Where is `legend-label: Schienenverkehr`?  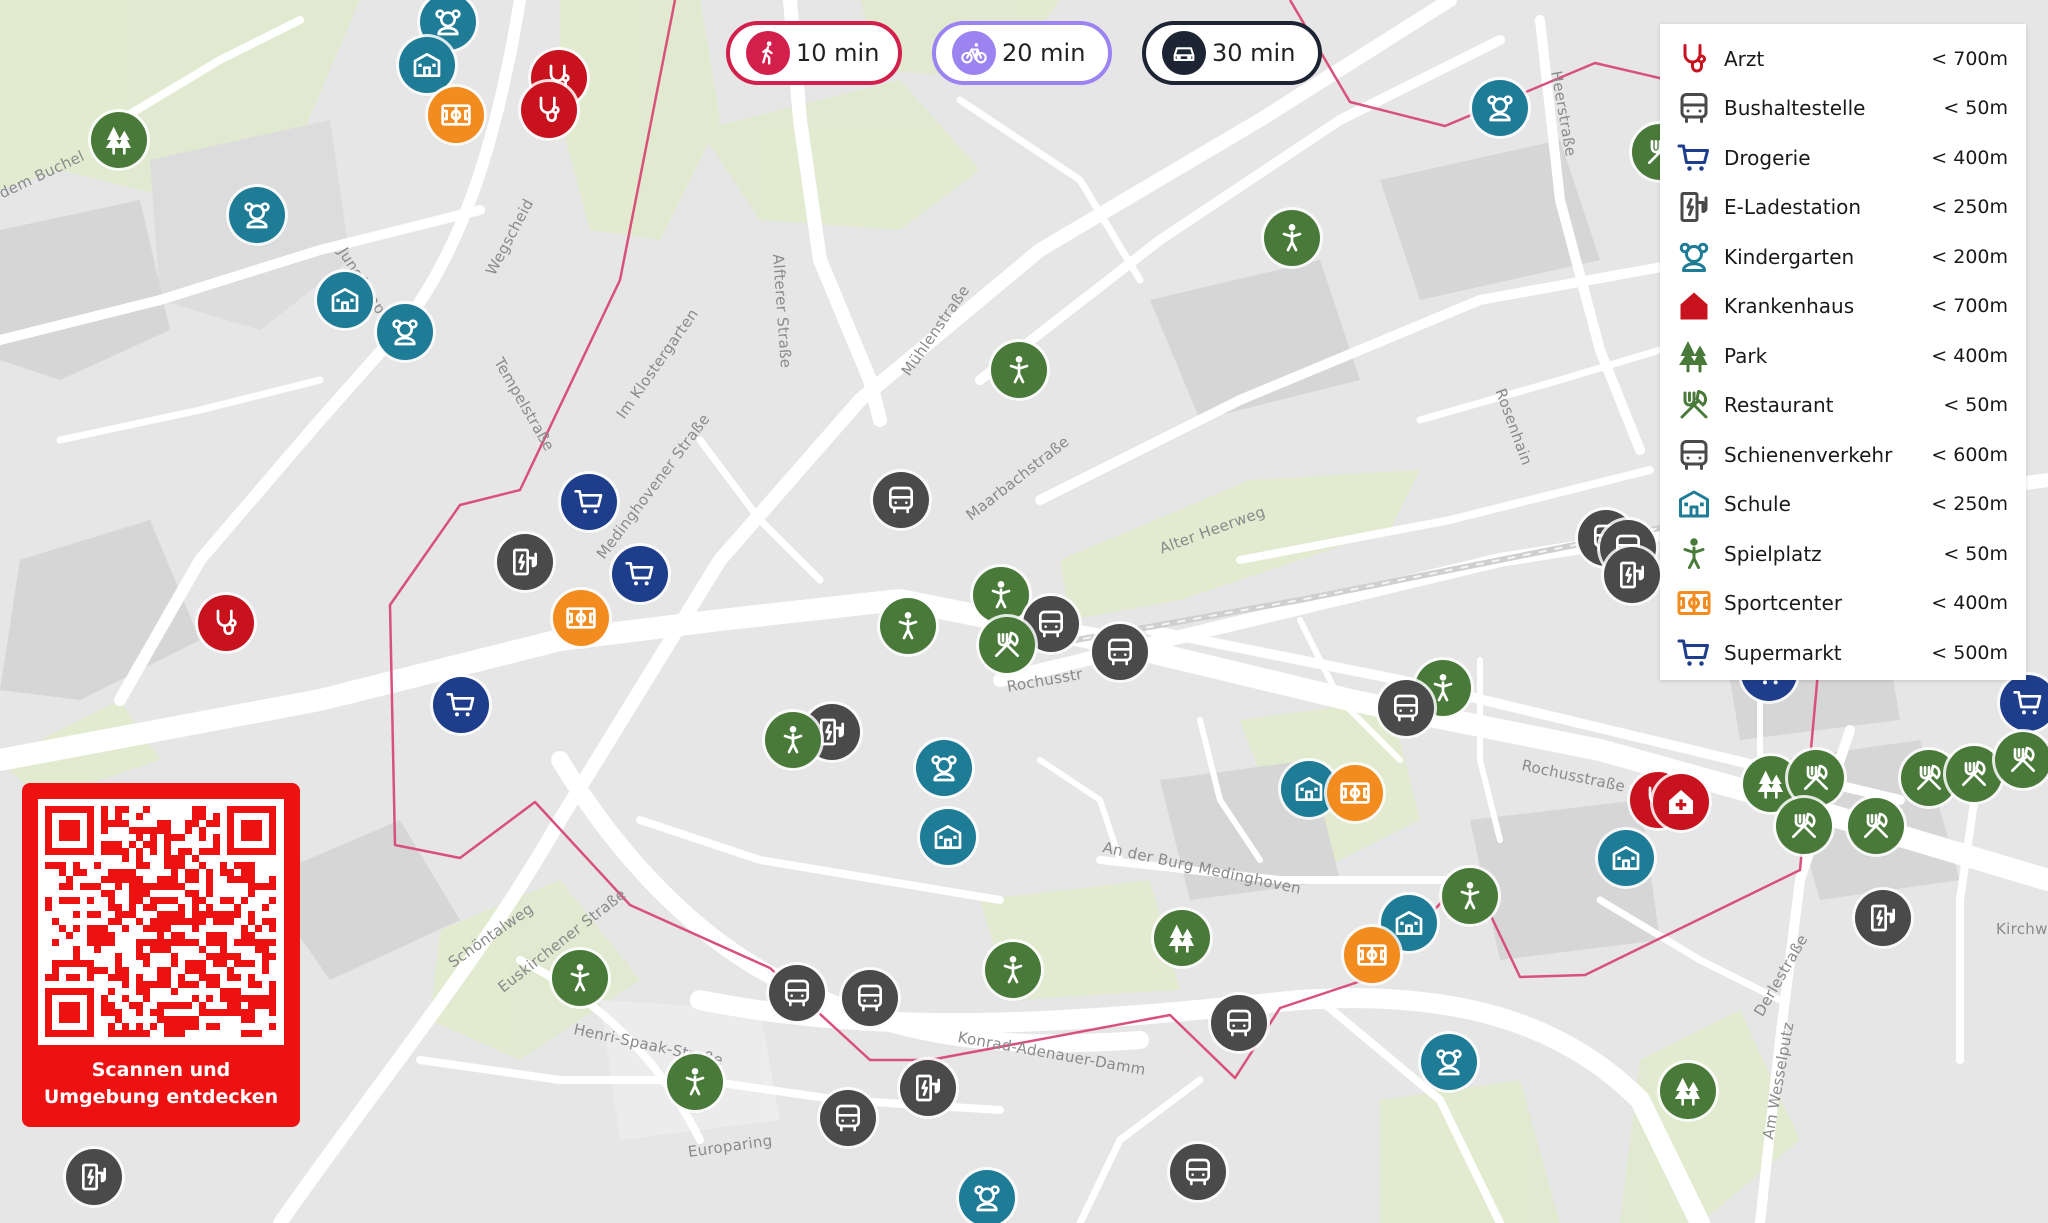
legend-label: Schienenverkehr is located at coordinates (1808, 454).